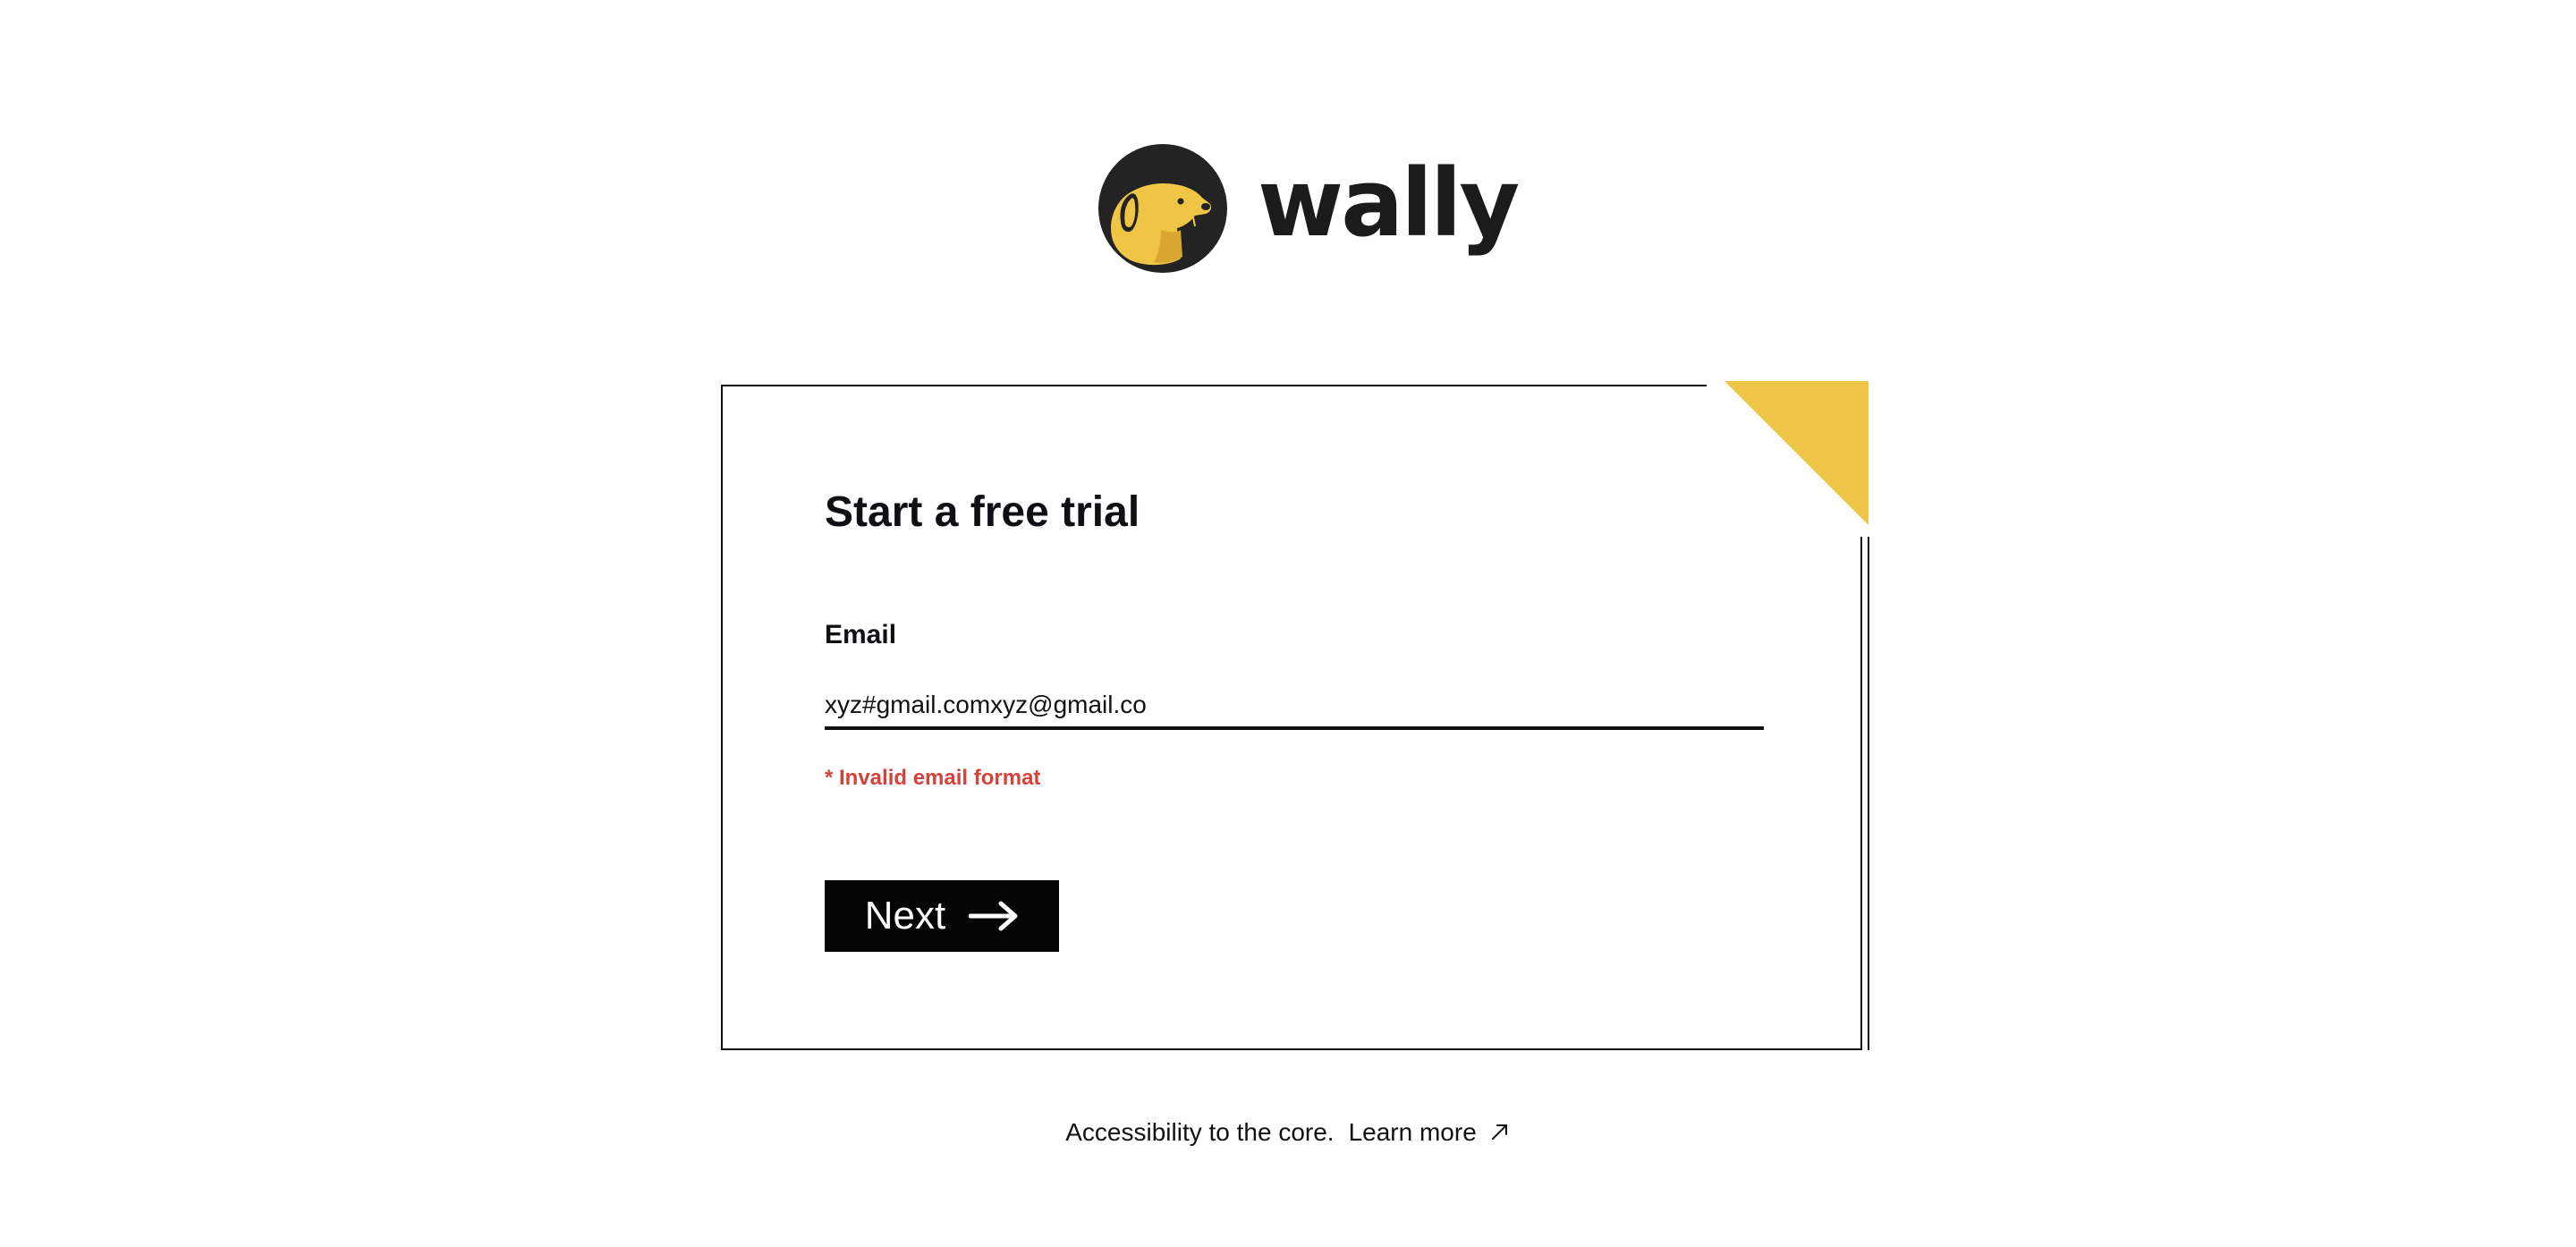  What do you see at coordinates (982, 512) in the screenshot?
I see `page-title: Start a free trial` at bounding box center [982, 512].